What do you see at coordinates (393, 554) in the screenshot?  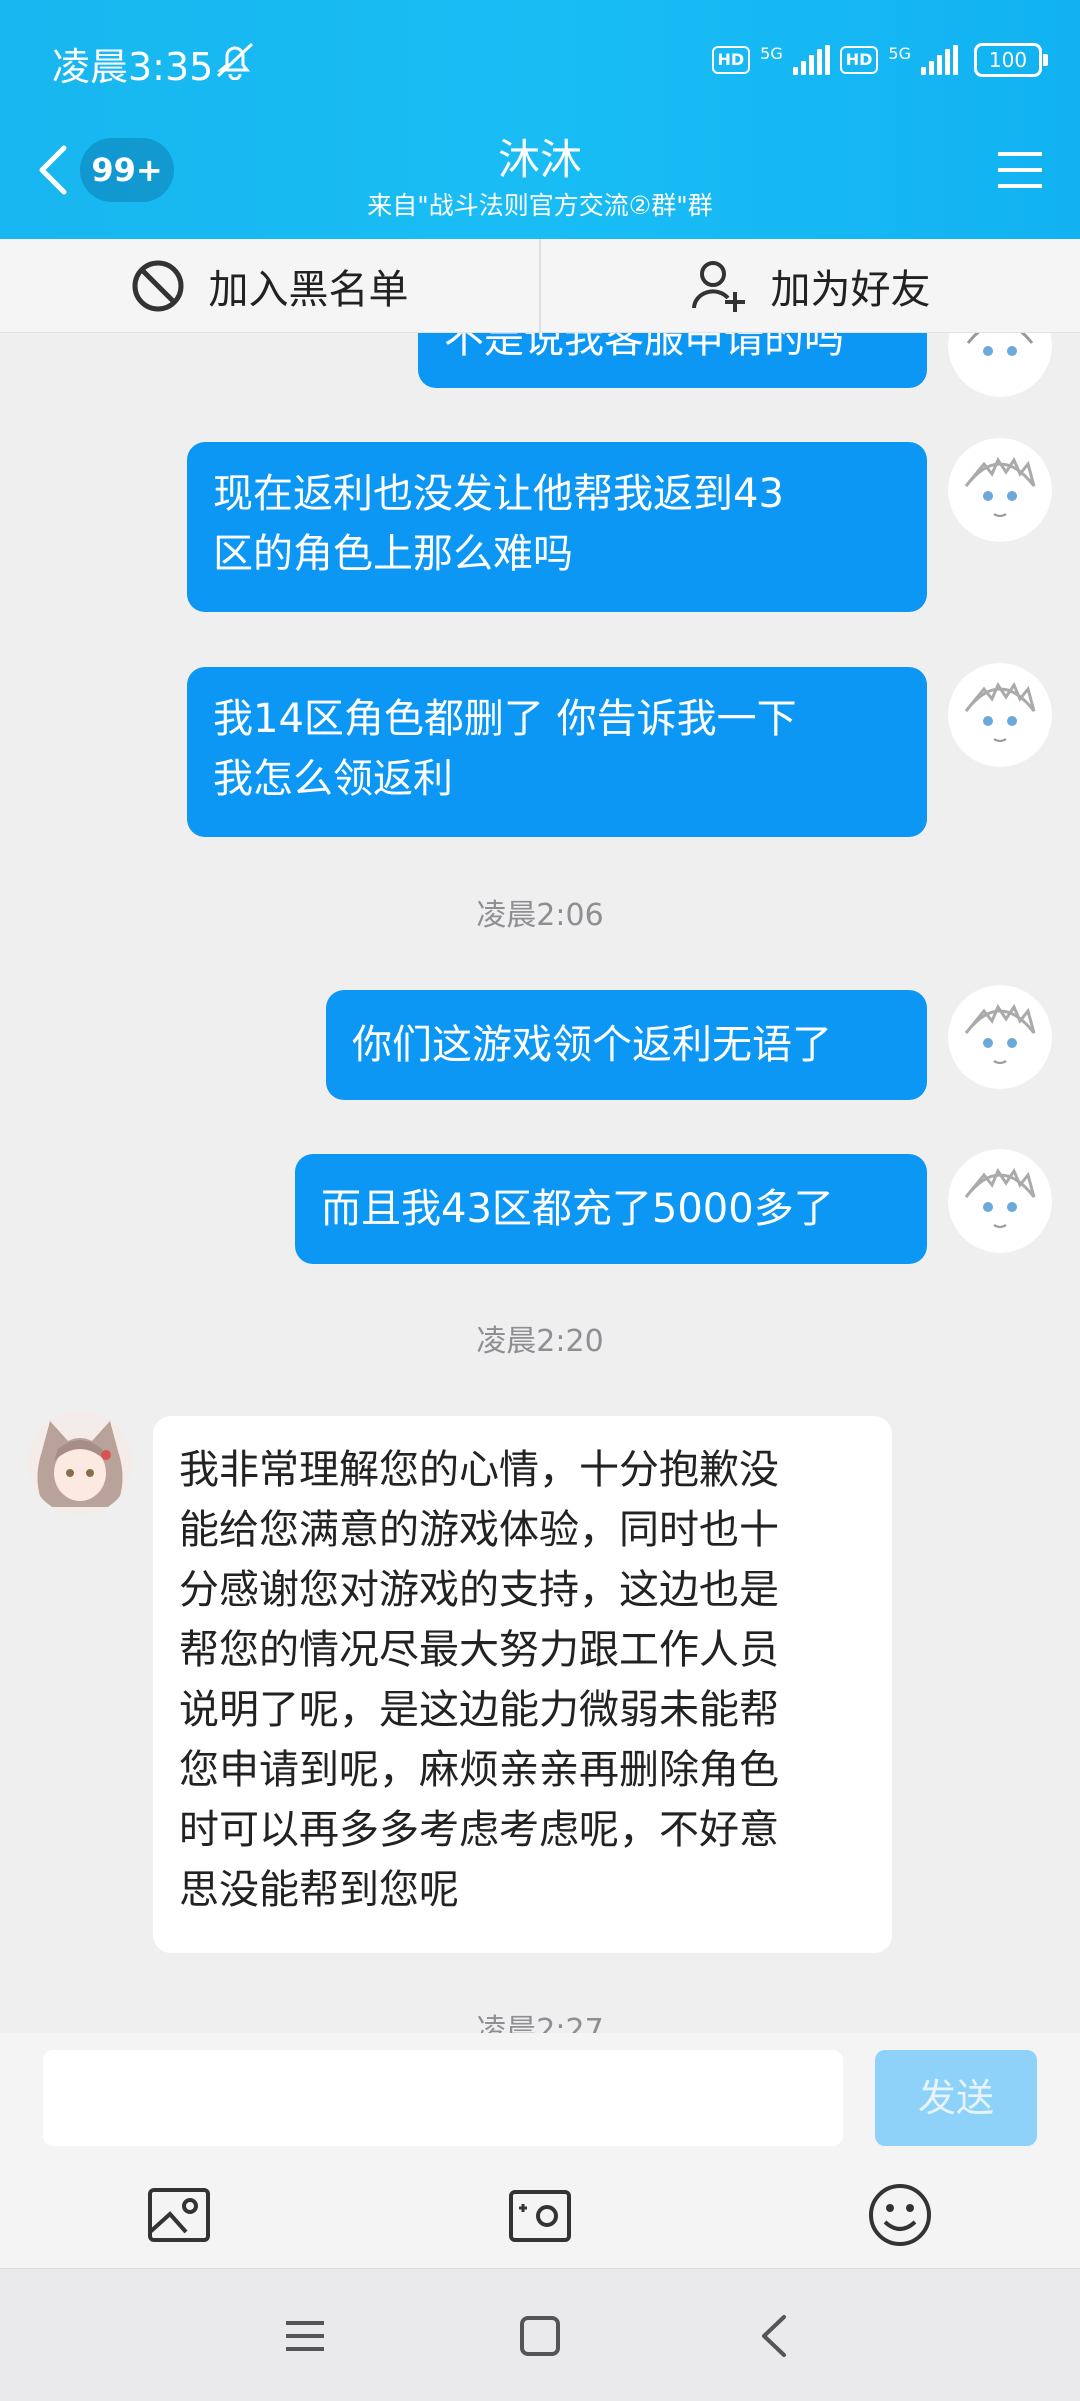 I see `message-line: 区的角色上那么难吗` at bounding box center [393, 554].